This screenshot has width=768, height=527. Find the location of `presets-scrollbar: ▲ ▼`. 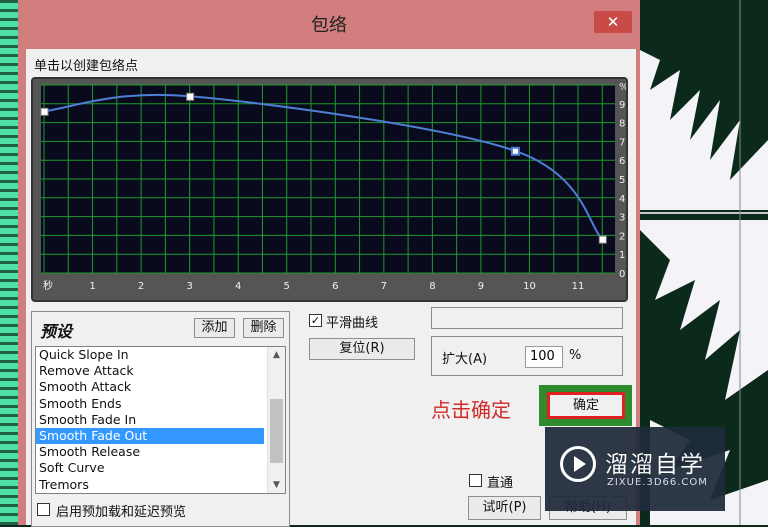

presets-scrollbar: ▲ ▼ is located at coordinates (276, 420).